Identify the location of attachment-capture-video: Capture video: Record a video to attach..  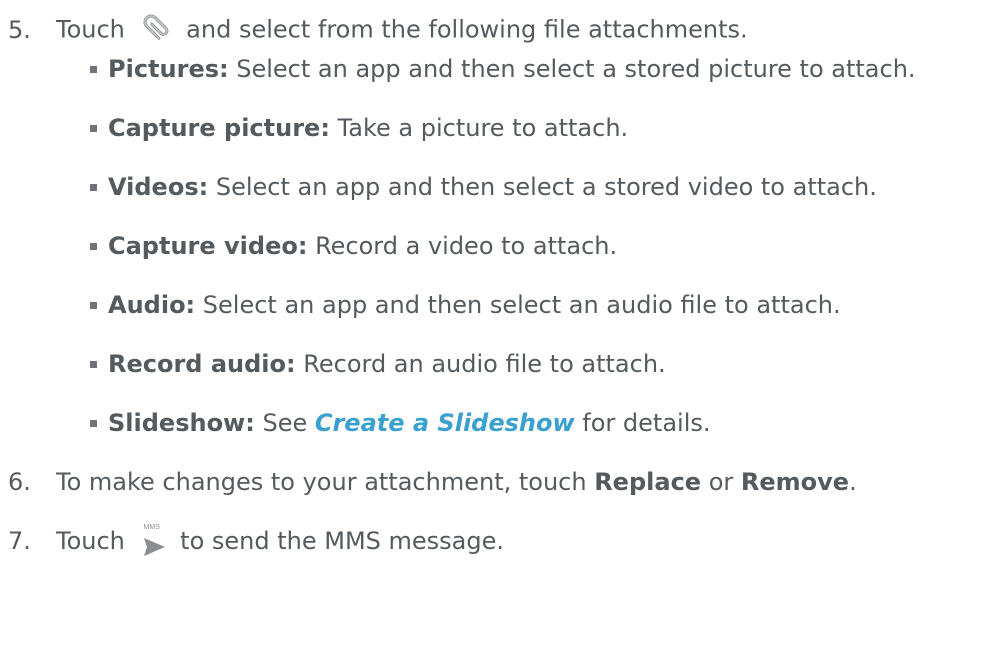
(362, 246).